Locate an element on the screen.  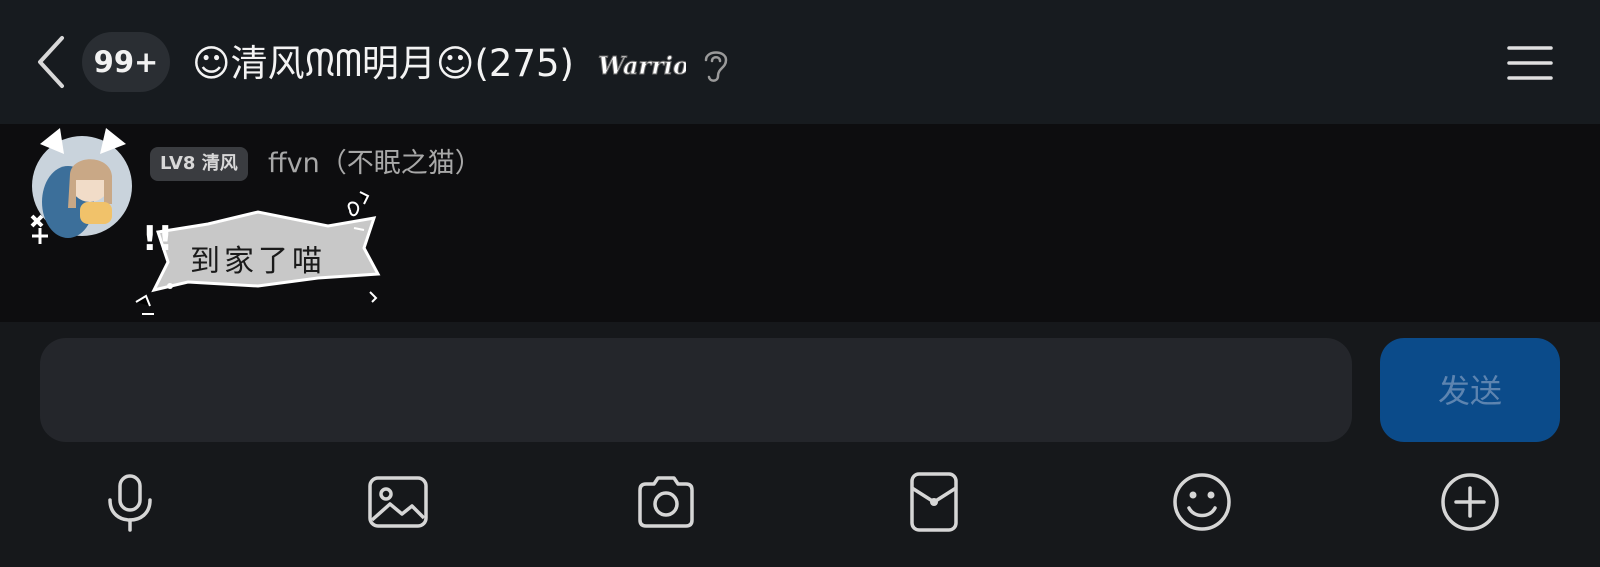
emoji-icon is located at coordinates (1202, 502).